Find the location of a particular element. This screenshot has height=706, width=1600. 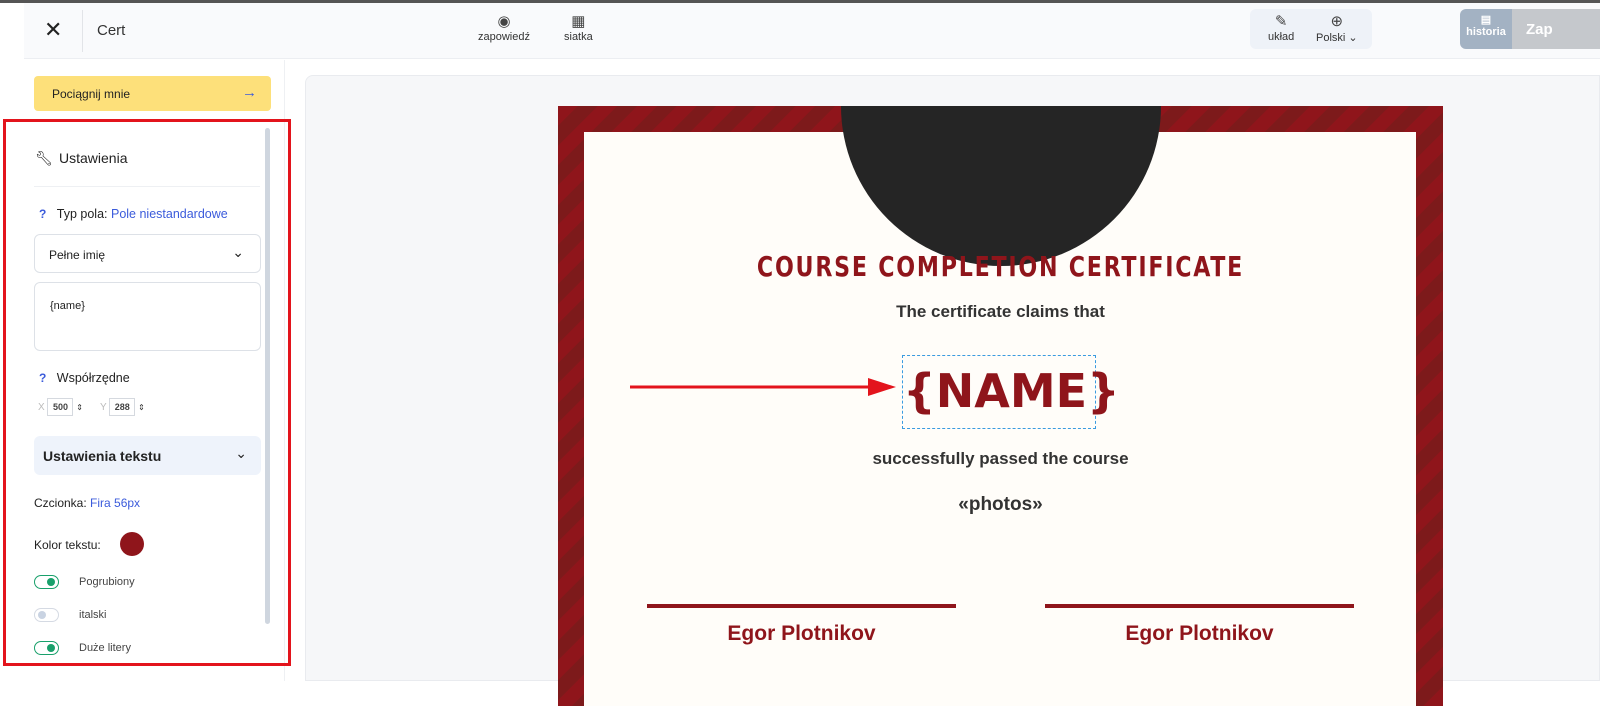

history-button: ▤ historia is located at coordinates (1486, 29).